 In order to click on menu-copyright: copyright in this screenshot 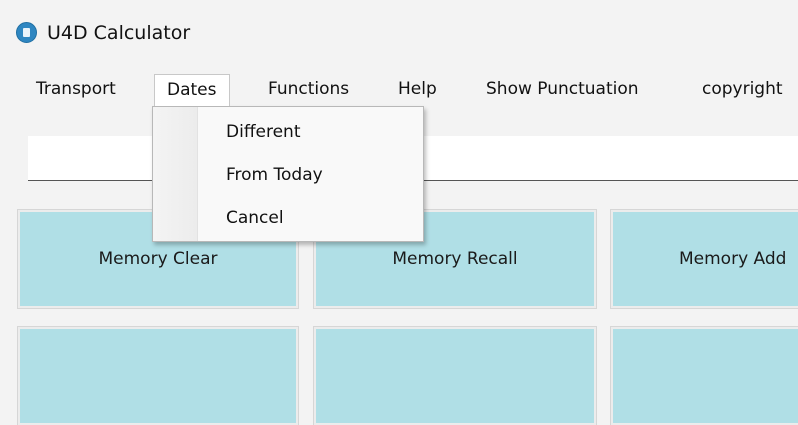, I will do `click(742, 89)`.